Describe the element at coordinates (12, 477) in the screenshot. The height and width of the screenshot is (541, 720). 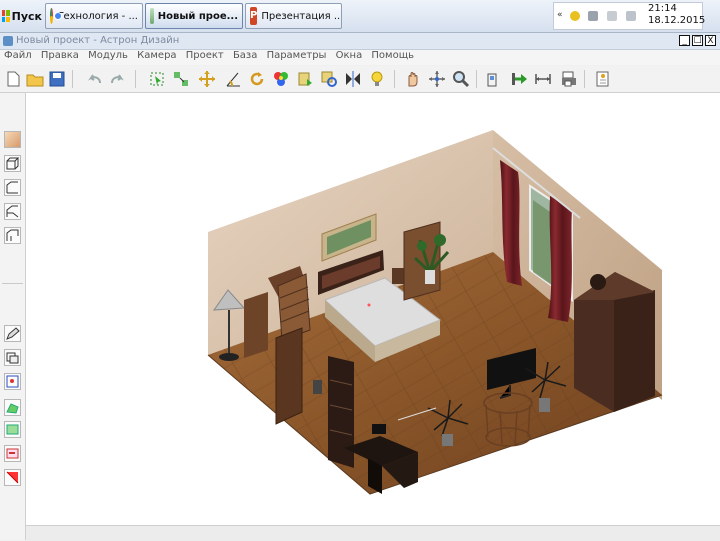
I see `red-corner-icon` at that location.